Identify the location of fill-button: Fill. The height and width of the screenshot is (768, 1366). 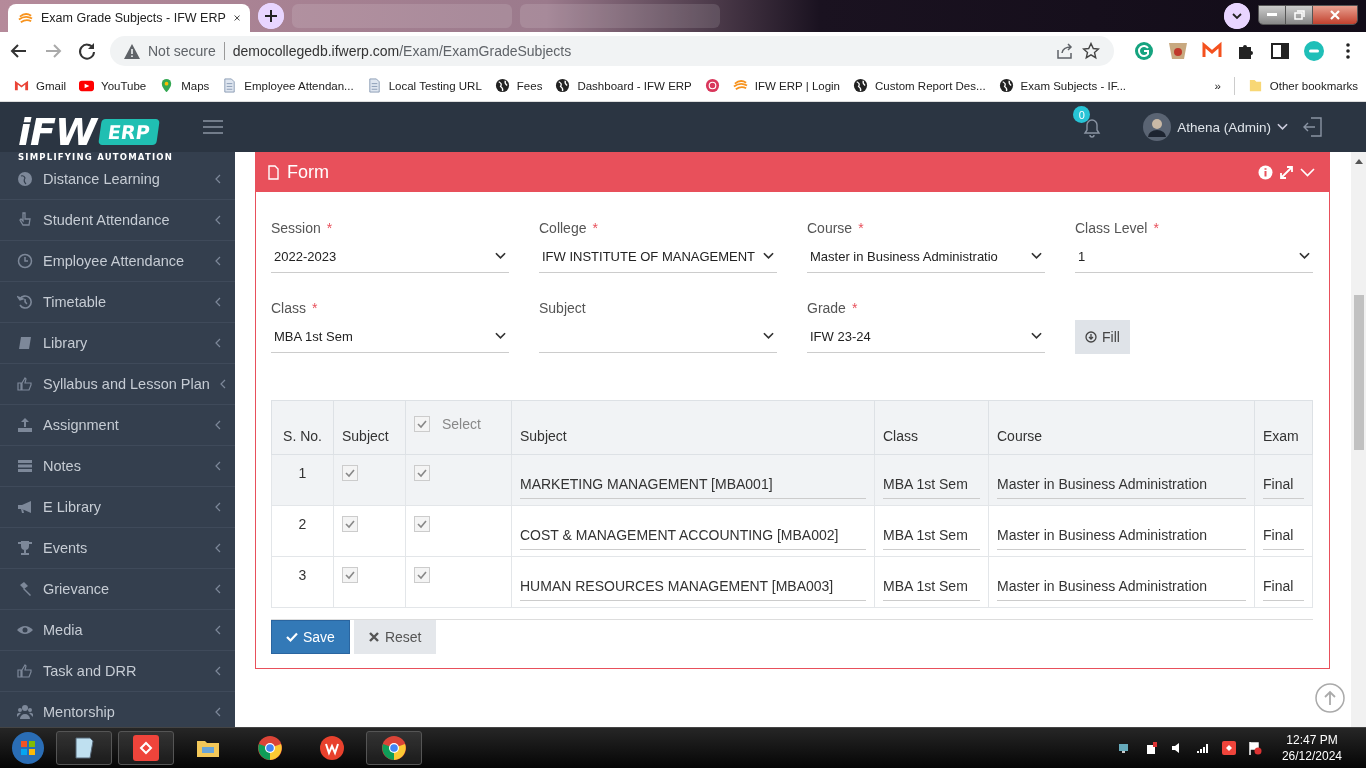
(1102, 337).